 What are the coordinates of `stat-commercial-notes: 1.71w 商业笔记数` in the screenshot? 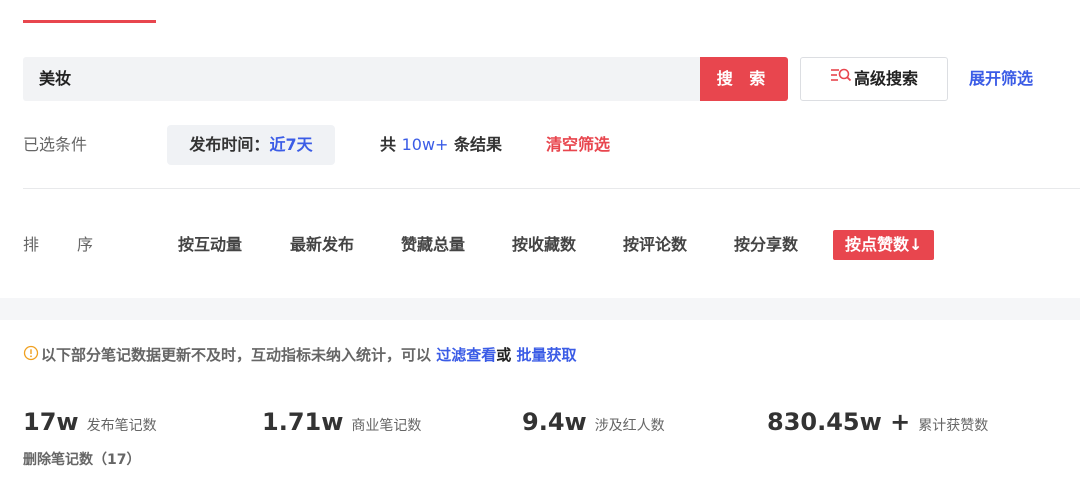 It's located at (341, 422).